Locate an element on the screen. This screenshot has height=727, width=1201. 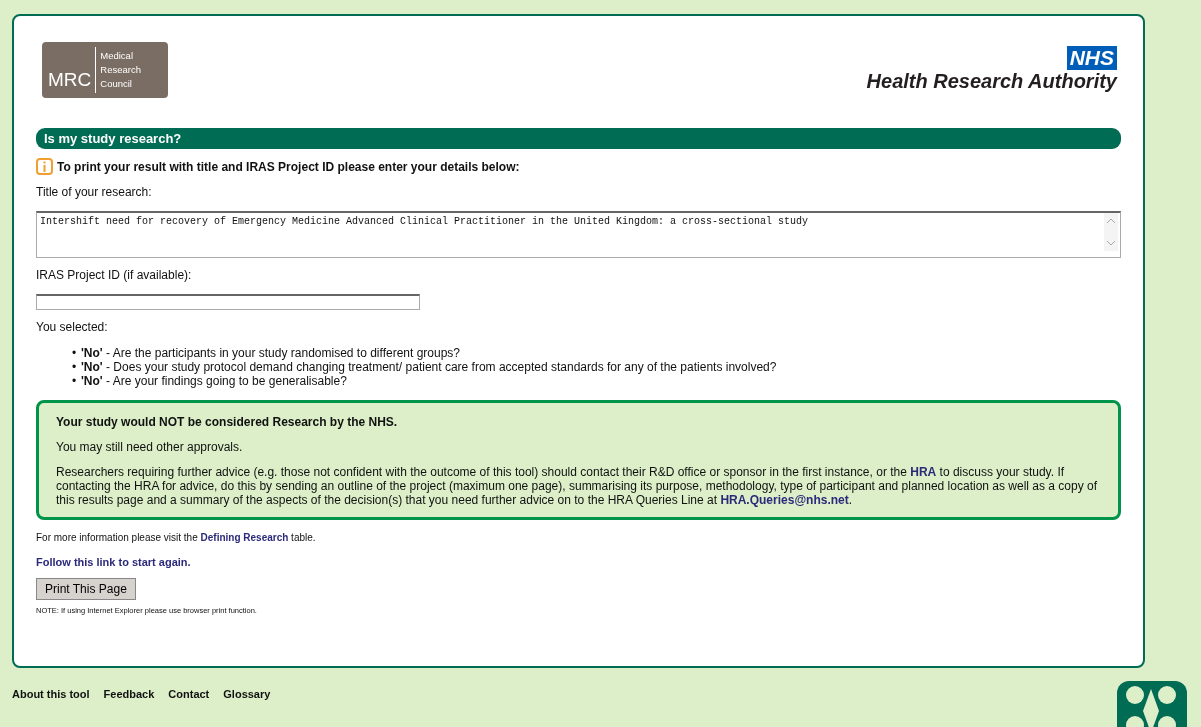
title-bar: Is my study research? is located at coordinates (578, 138).